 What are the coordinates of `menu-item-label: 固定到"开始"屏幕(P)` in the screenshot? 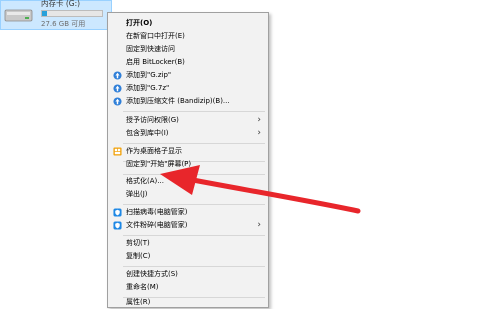 It's located at (159, 164).